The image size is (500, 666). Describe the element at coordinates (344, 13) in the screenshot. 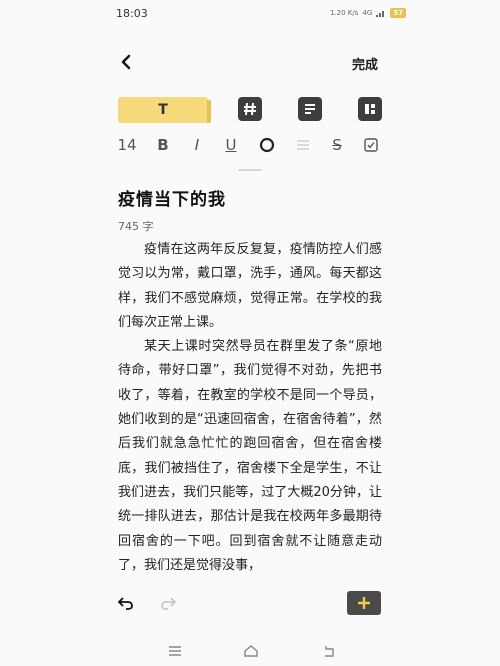

I see `network-speed: 1.20 K/s` at that location.